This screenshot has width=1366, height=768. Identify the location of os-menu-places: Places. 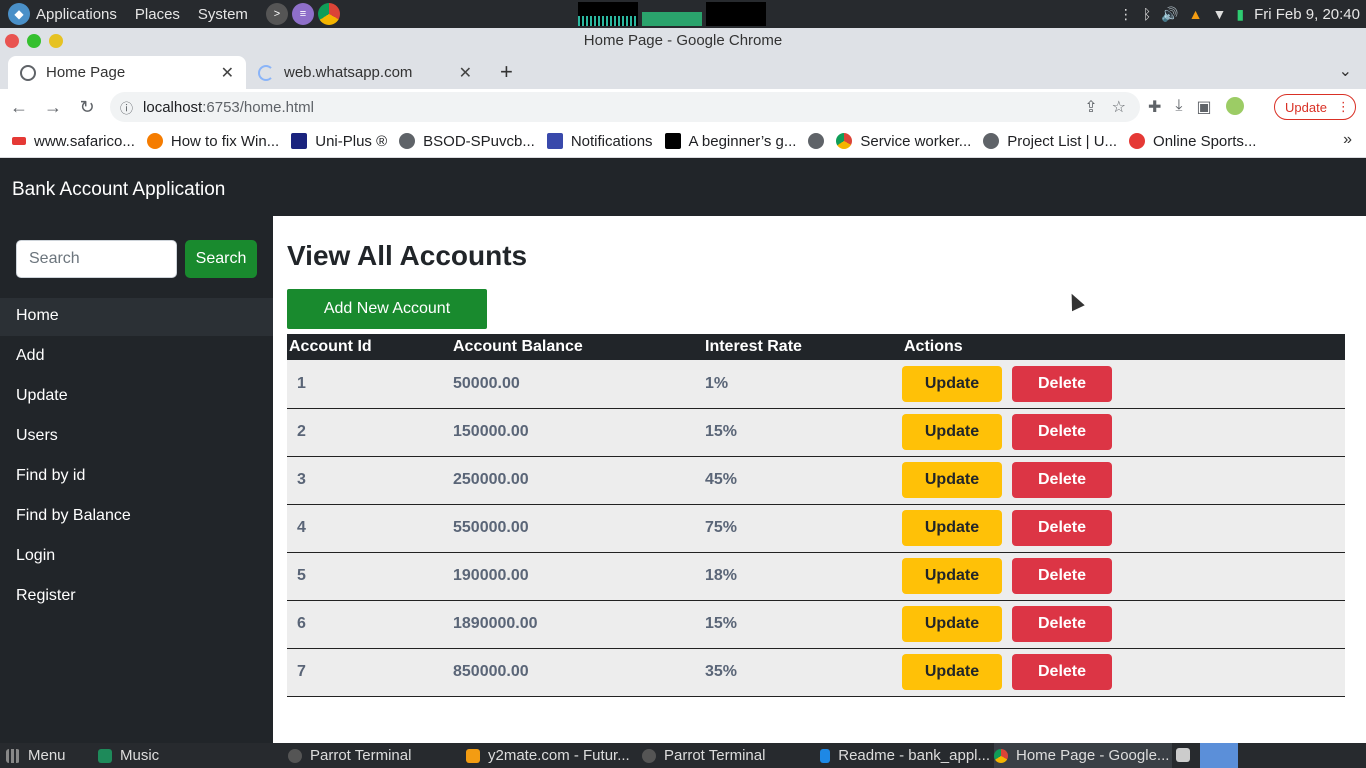
(157, 14).